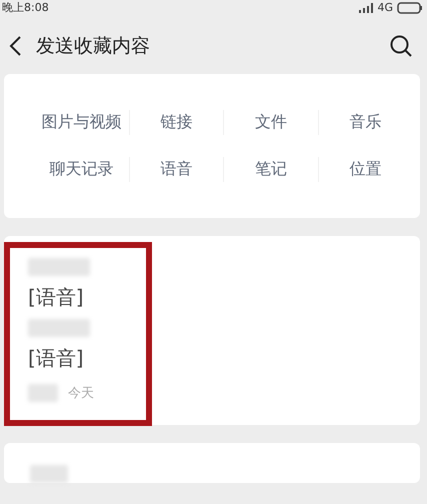  What do you see at coordinates (81, 122) in the screenshot?
I see `category-link: 图片与视频` at bounding box center [81, 122].